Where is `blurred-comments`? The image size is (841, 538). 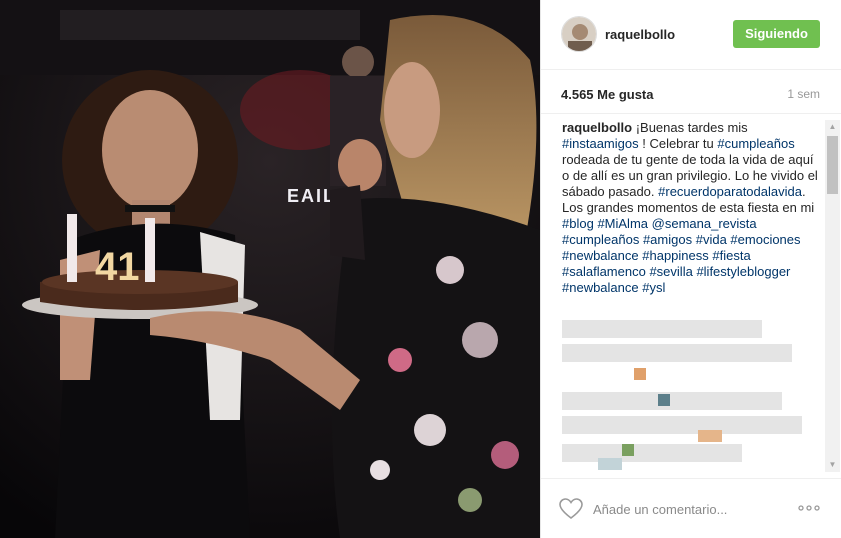
blurred-comments is located at coordinates (693, 399).